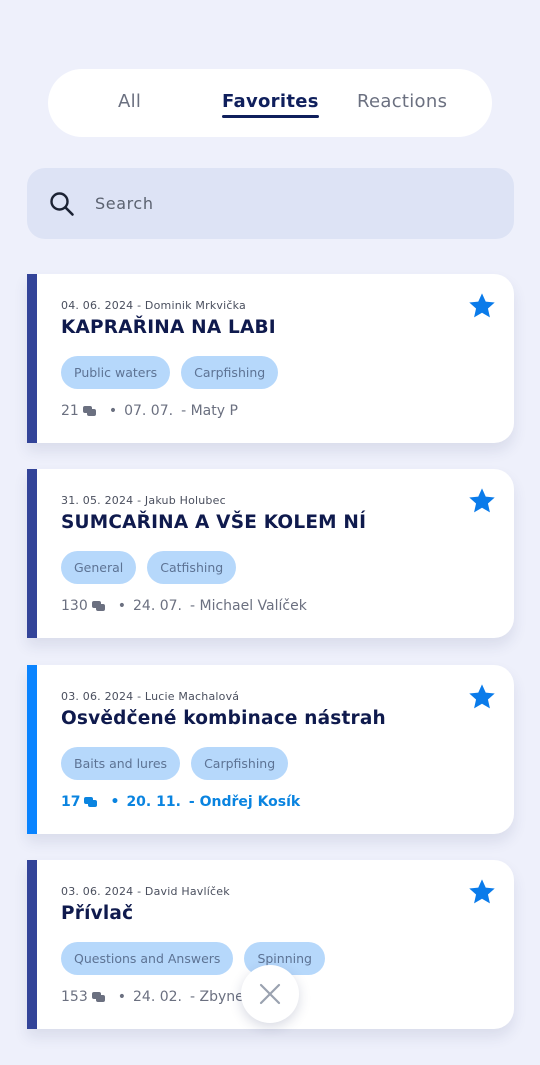 This screenshot has width=540, height=1065. I want to click on last-reply-date: 24. 07., so click(157, 606).